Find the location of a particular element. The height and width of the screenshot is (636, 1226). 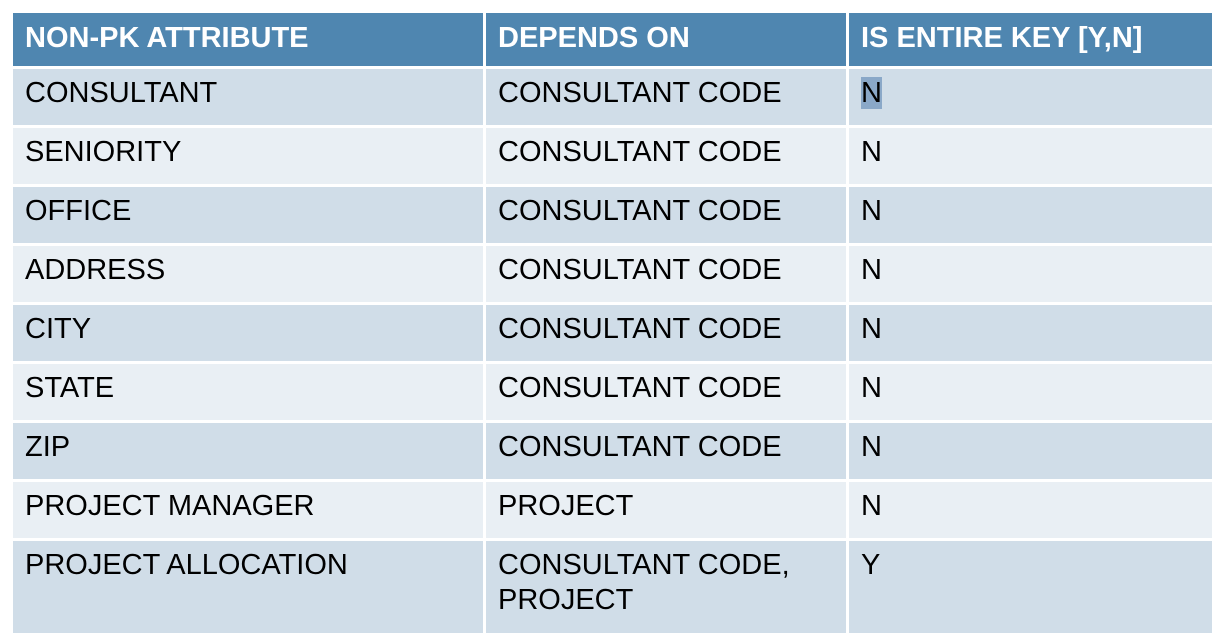

table-row: OFFICE CONSULTANT CODE N is located at coordinates (612, 215).